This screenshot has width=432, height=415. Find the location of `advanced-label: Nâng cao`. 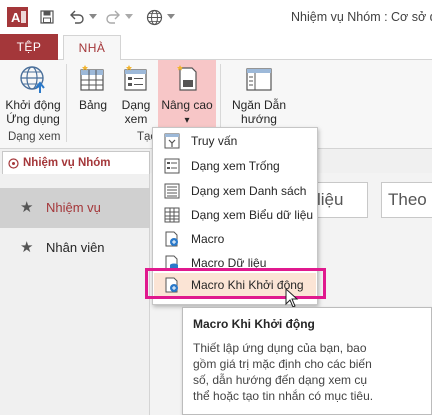

advanced-label: Nâng cao is located at coordinates (187, 105).